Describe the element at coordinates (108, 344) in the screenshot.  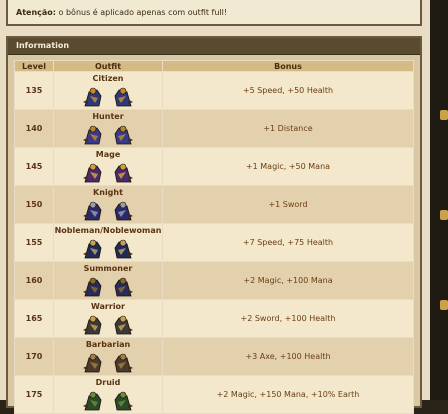
I see `outfit-name: Barbarian` at that location.